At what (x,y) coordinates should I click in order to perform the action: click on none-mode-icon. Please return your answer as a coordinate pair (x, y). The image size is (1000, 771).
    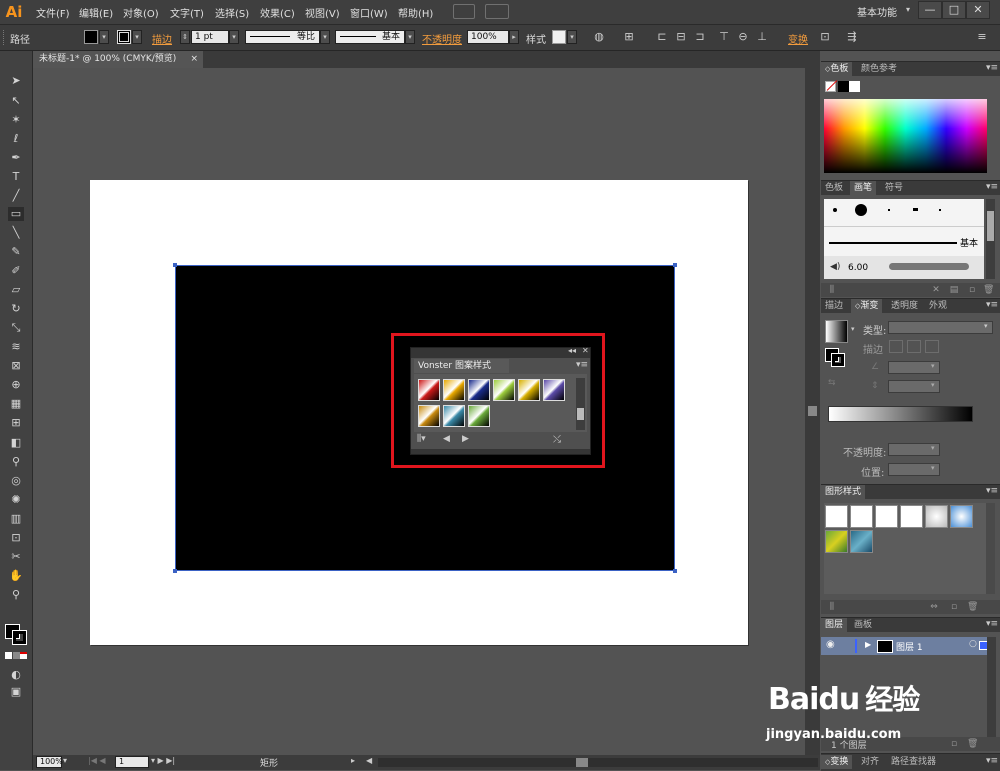
    Looking at the image, I should click on (23, 655).